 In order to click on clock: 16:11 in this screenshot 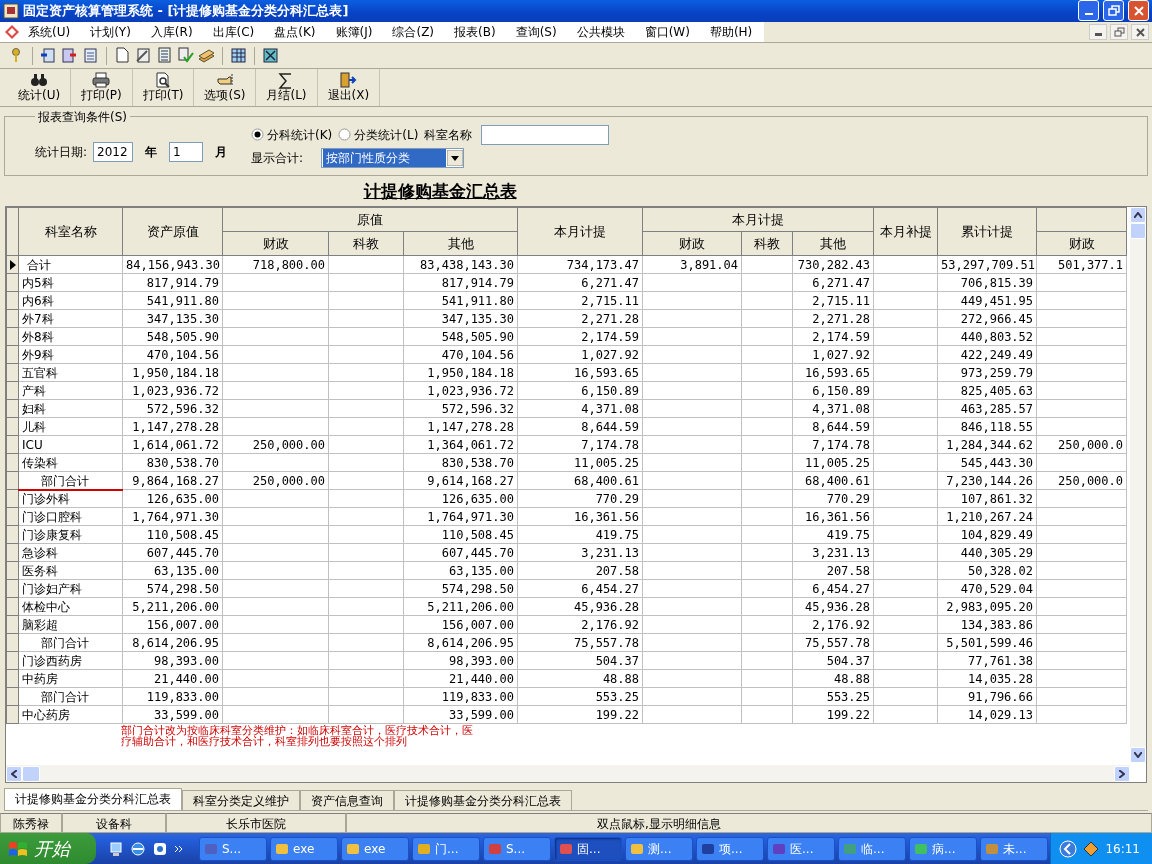, I will do `click(1122, 849)`.